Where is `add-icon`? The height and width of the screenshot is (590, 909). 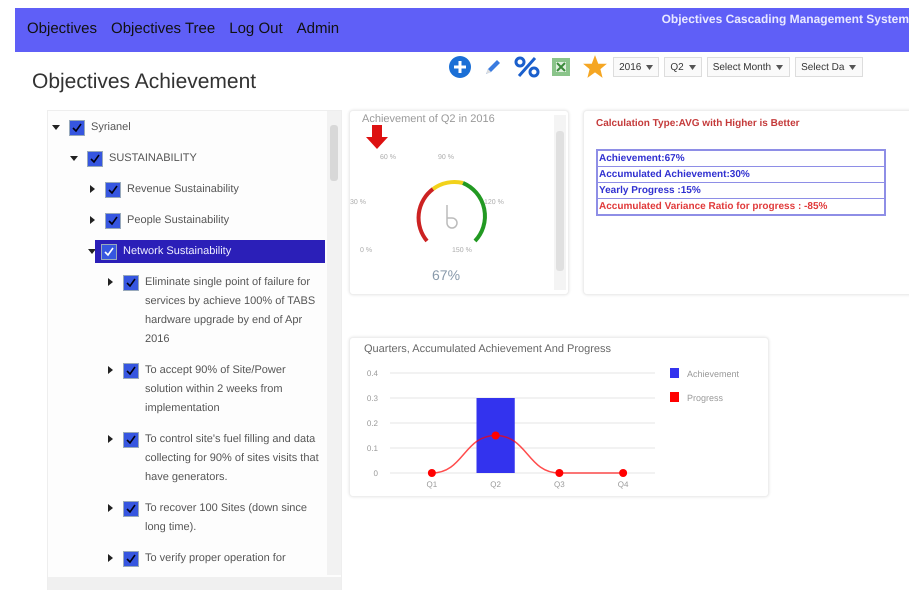
add-icon is located at coordinates (460, 67).